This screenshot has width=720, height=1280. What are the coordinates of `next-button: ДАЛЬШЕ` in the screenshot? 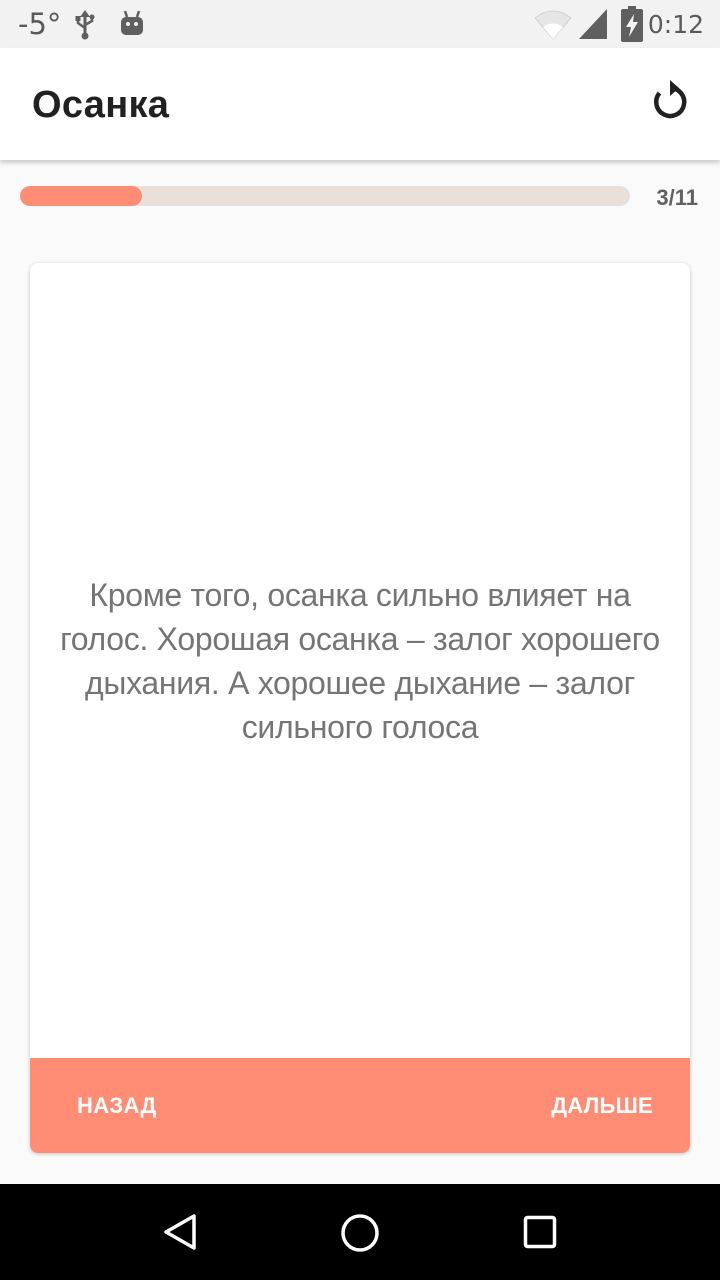 It's located at (602, 1106).